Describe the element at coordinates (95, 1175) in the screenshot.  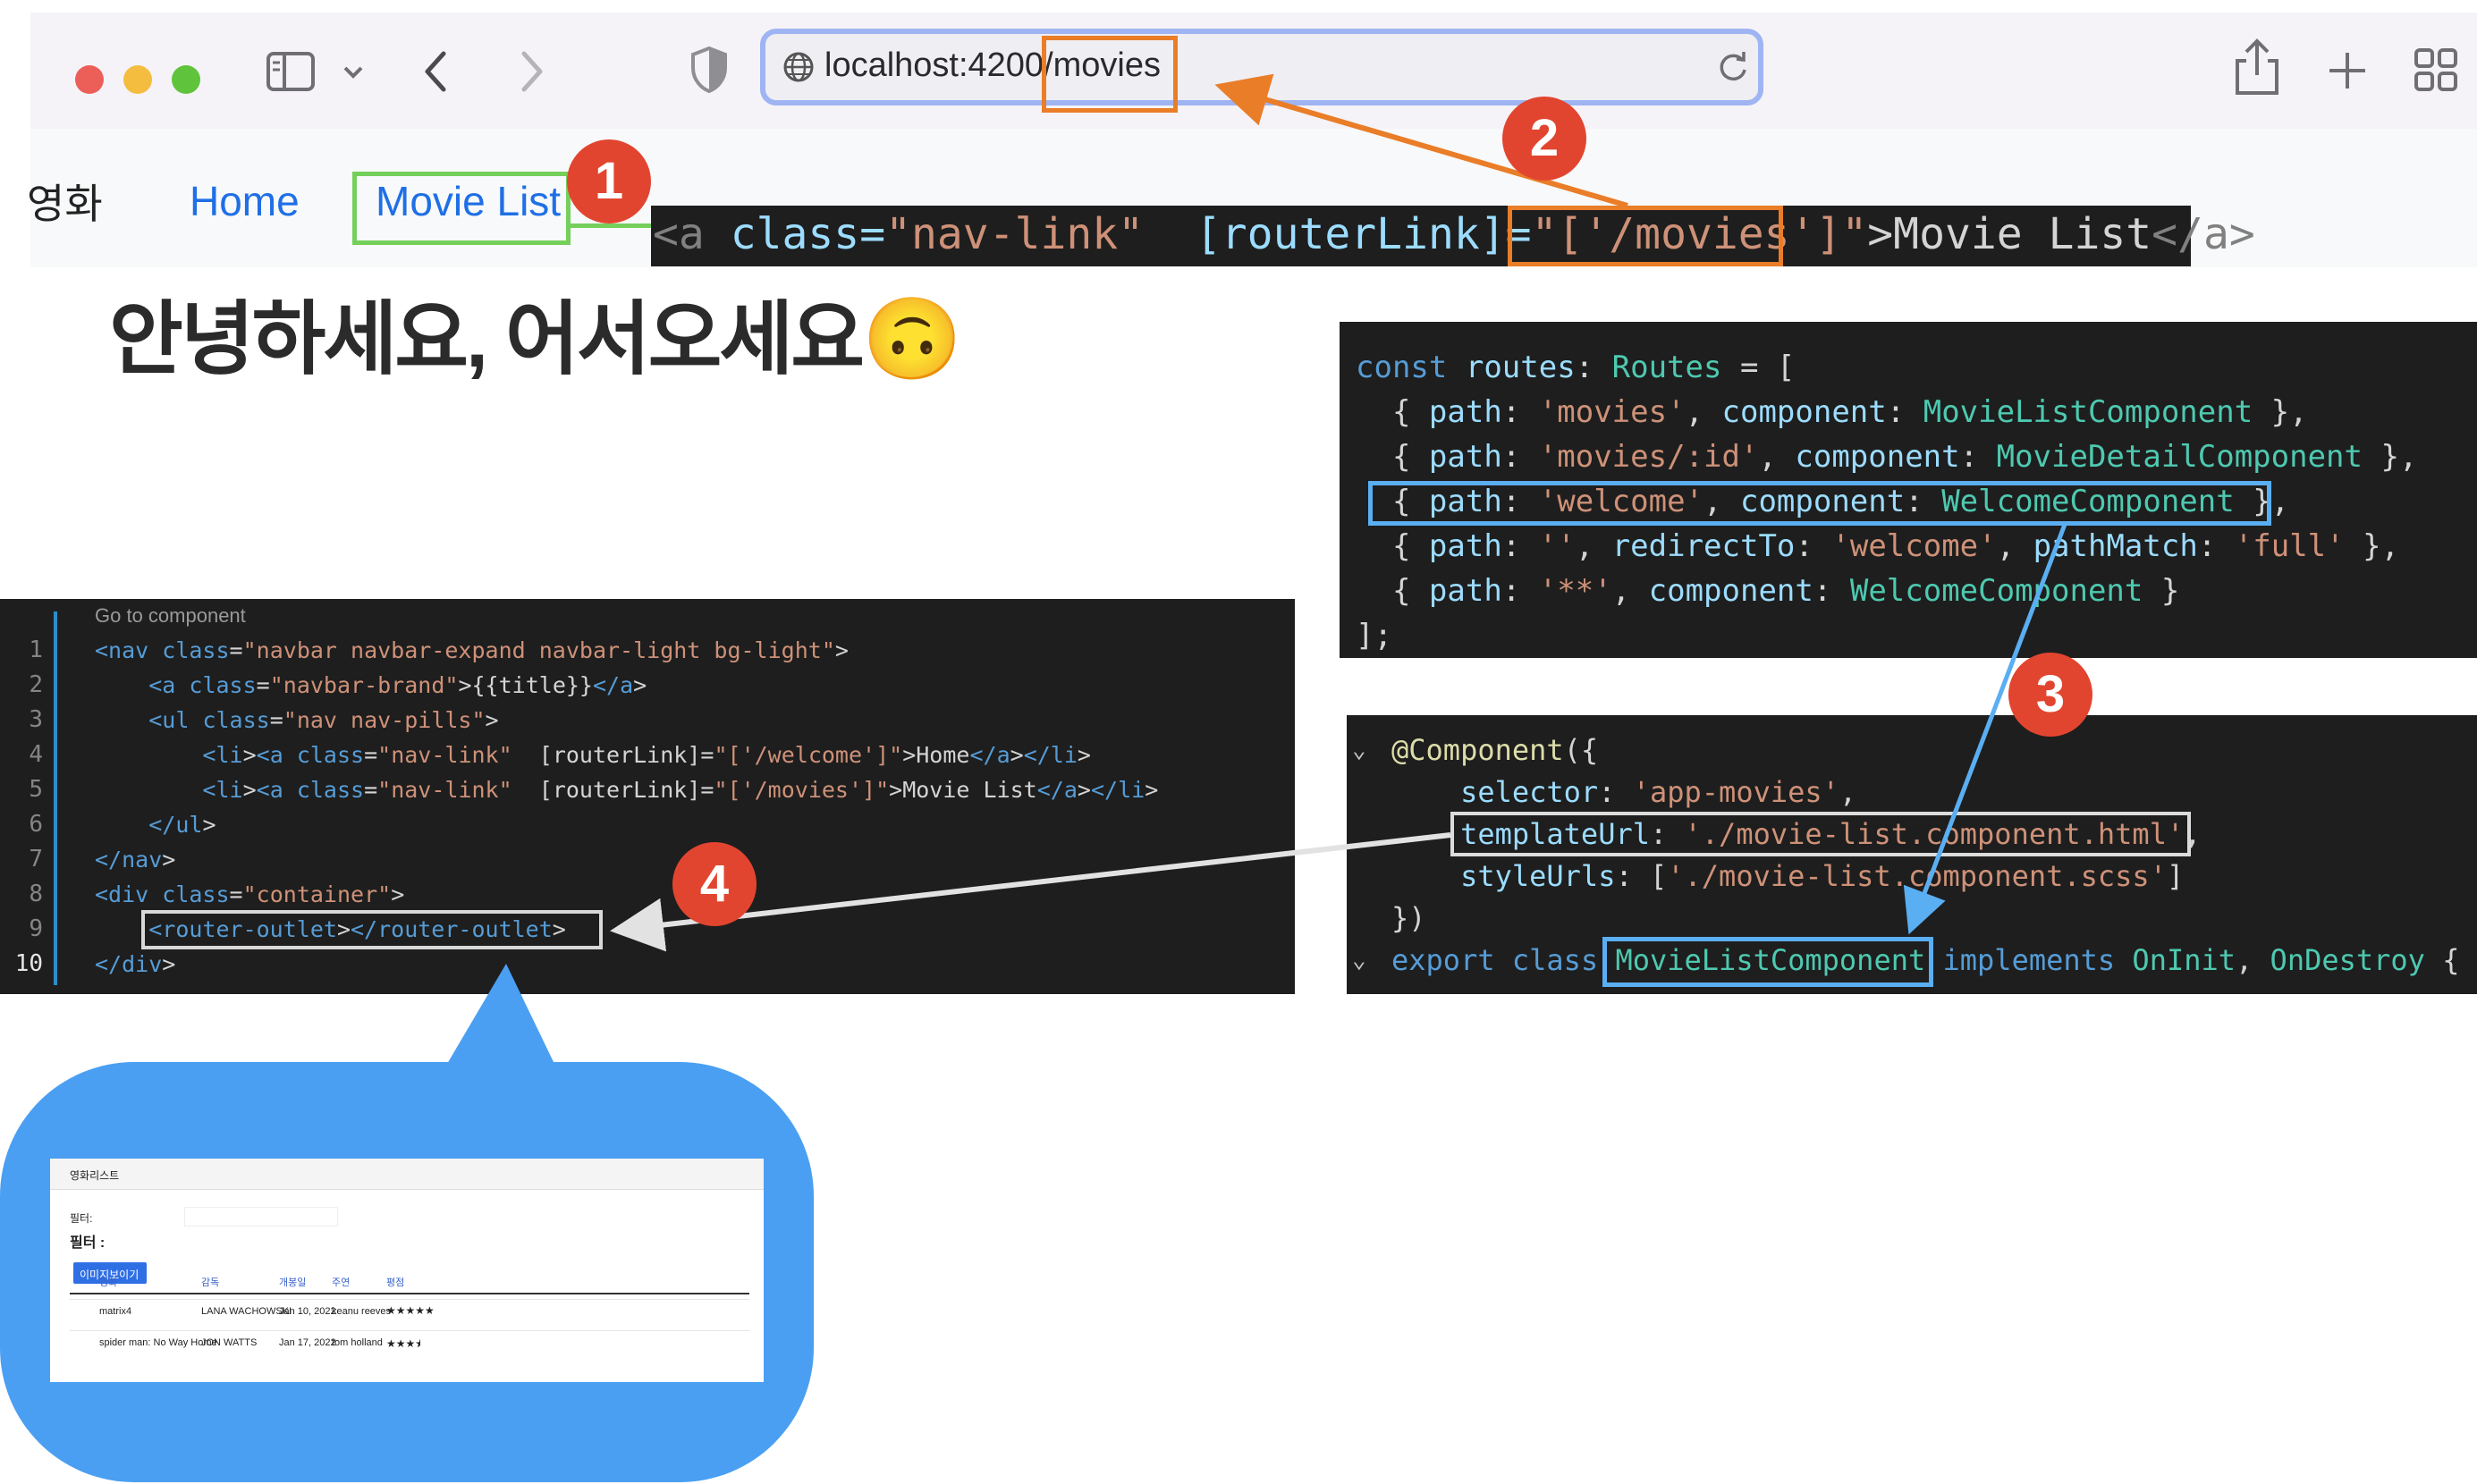
I see `preview-title: 영화리스트` at that location.